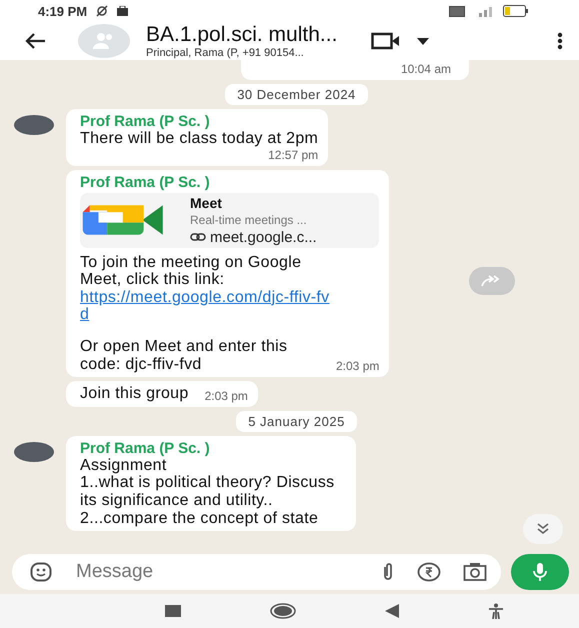 The width and height of the screenshot is (579, 628). What do you see at coordinates (184, 356) in the screenshot?
I see `message-text: Or open Meet and enter this code: djc-ffiv-fvd` at bounding box center [184, 356].